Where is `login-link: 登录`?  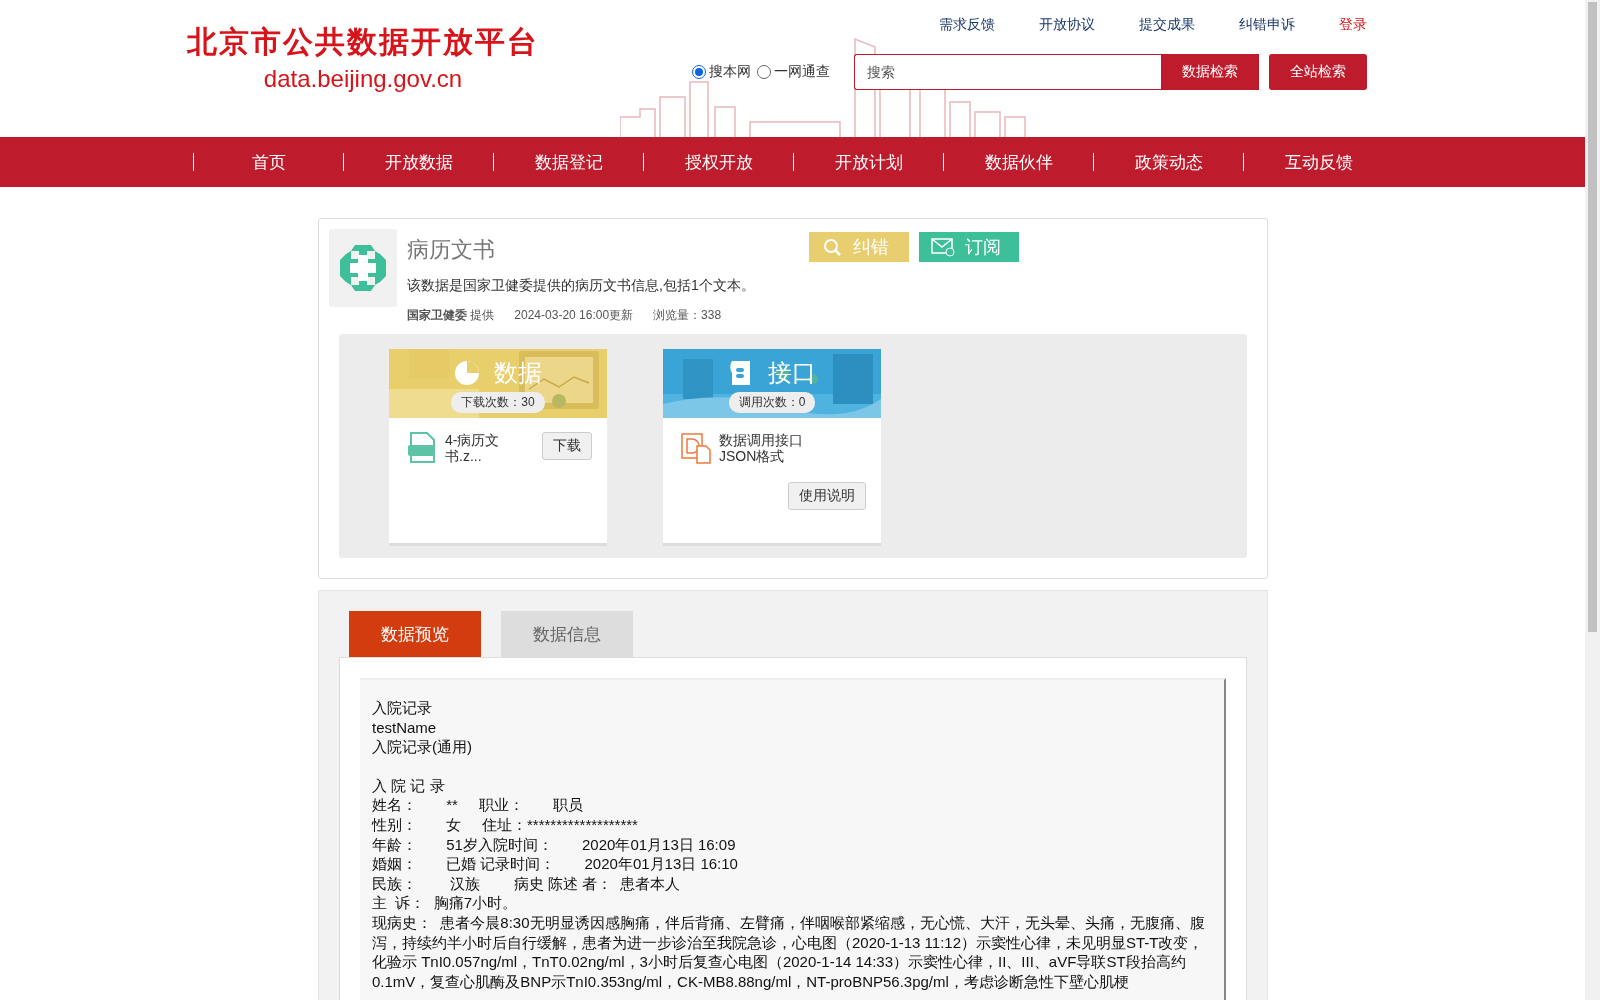
login-link: 登录 is located at coordinates (1353, 25).